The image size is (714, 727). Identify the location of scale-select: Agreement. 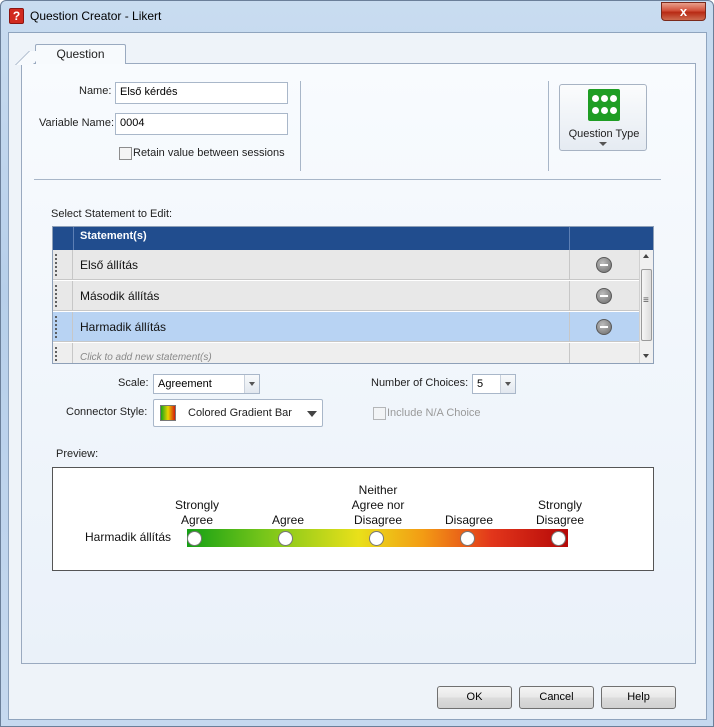
(206, 384).